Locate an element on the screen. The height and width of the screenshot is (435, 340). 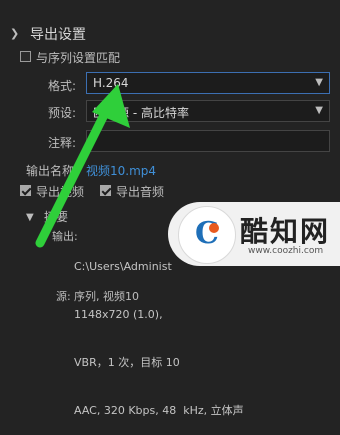
summary-line: AAC, 320 Kbps, 48 kHz, 立体声 is located at coordinates (159, 410).